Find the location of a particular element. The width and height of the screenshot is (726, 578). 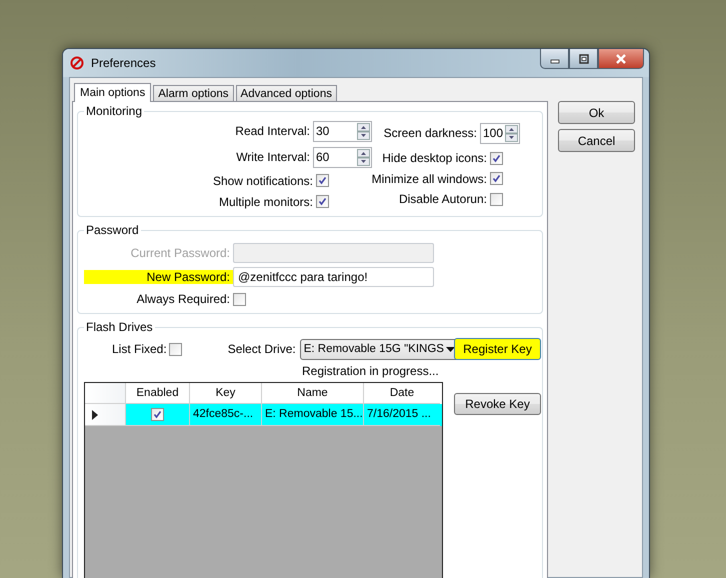

field-label: New Password: is located at coordinates (158, 277).